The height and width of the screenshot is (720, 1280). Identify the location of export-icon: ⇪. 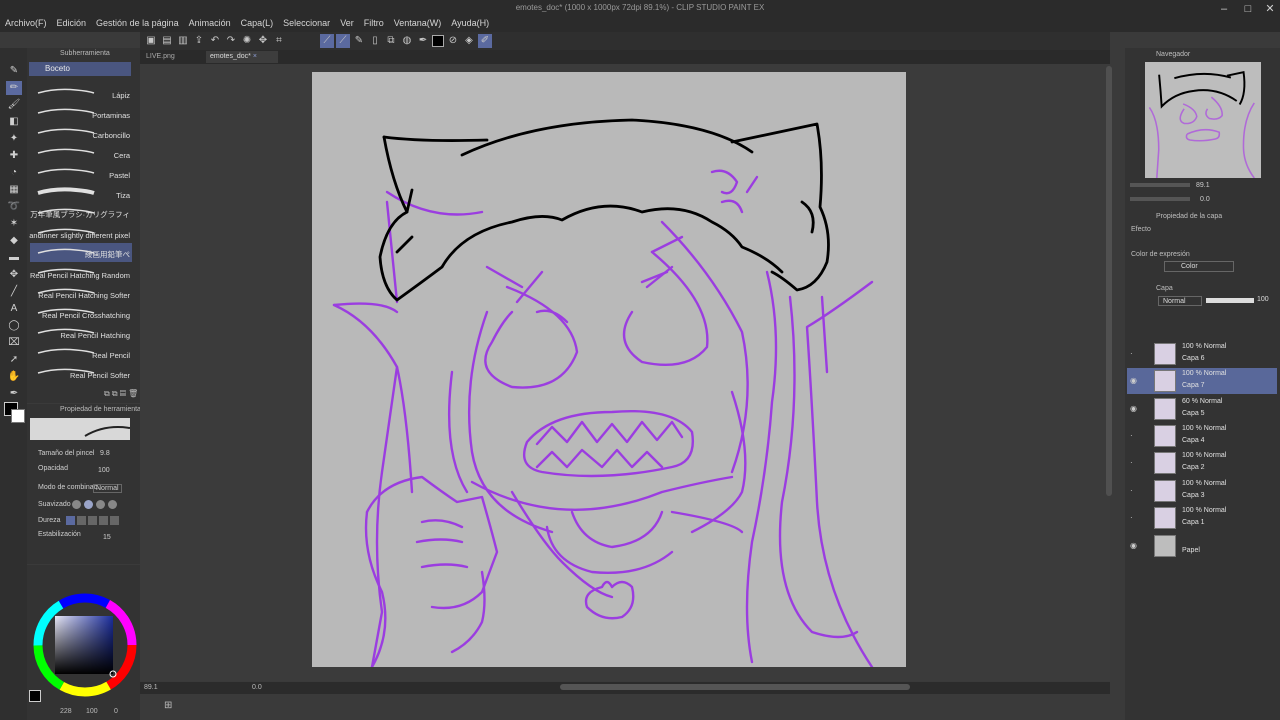
(199, 41).